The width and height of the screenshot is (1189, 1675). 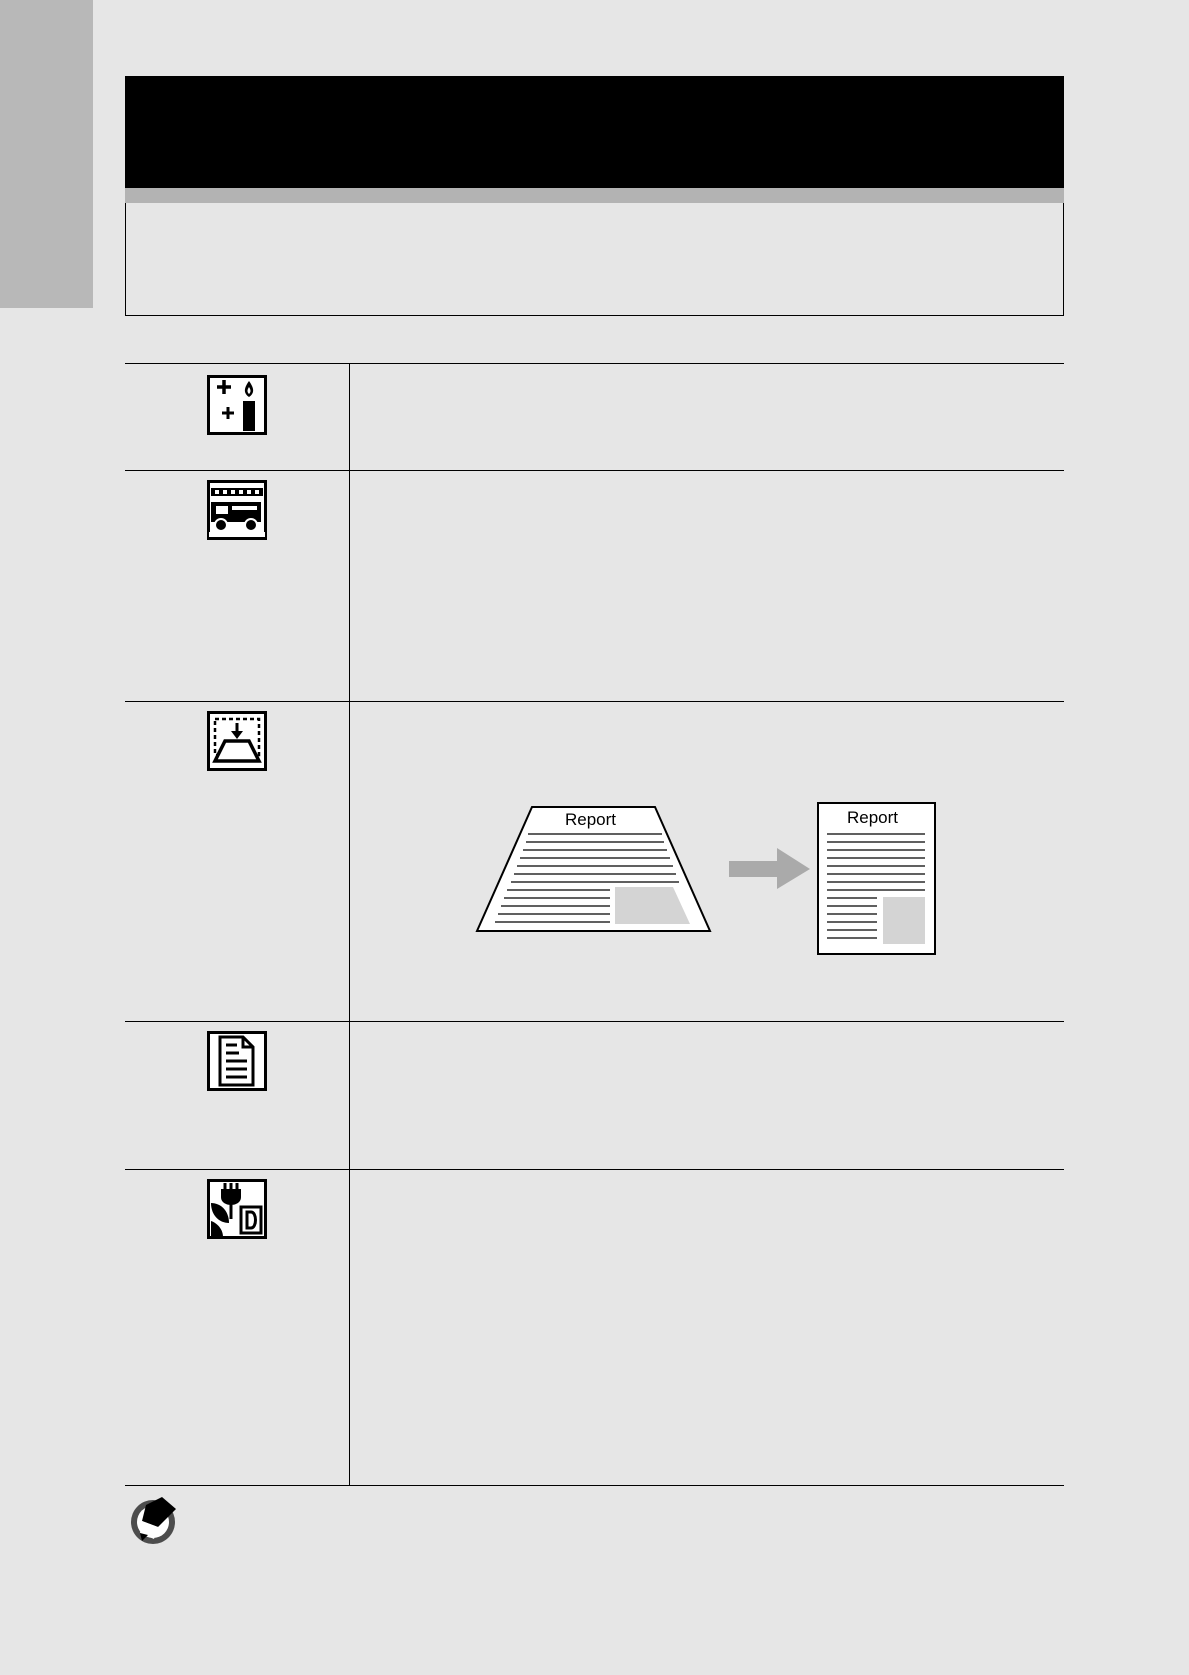 What do you see at coordinates (237, 1061) in the screenshot?
I see `text-document-icon` at bounding box center [237, 1061].